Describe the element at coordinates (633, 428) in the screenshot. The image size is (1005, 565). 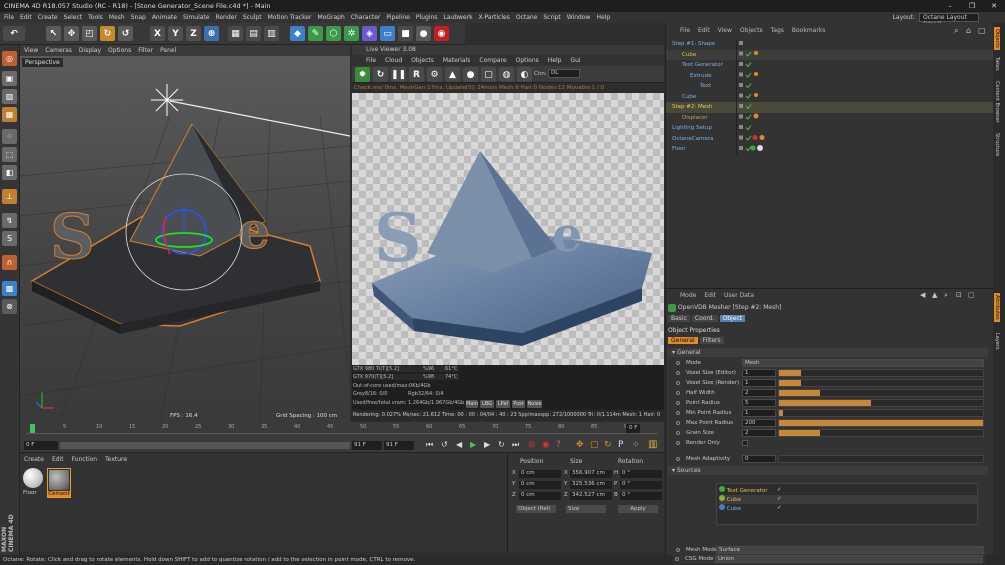
I see `current-frame-field: 0 F` at that location.